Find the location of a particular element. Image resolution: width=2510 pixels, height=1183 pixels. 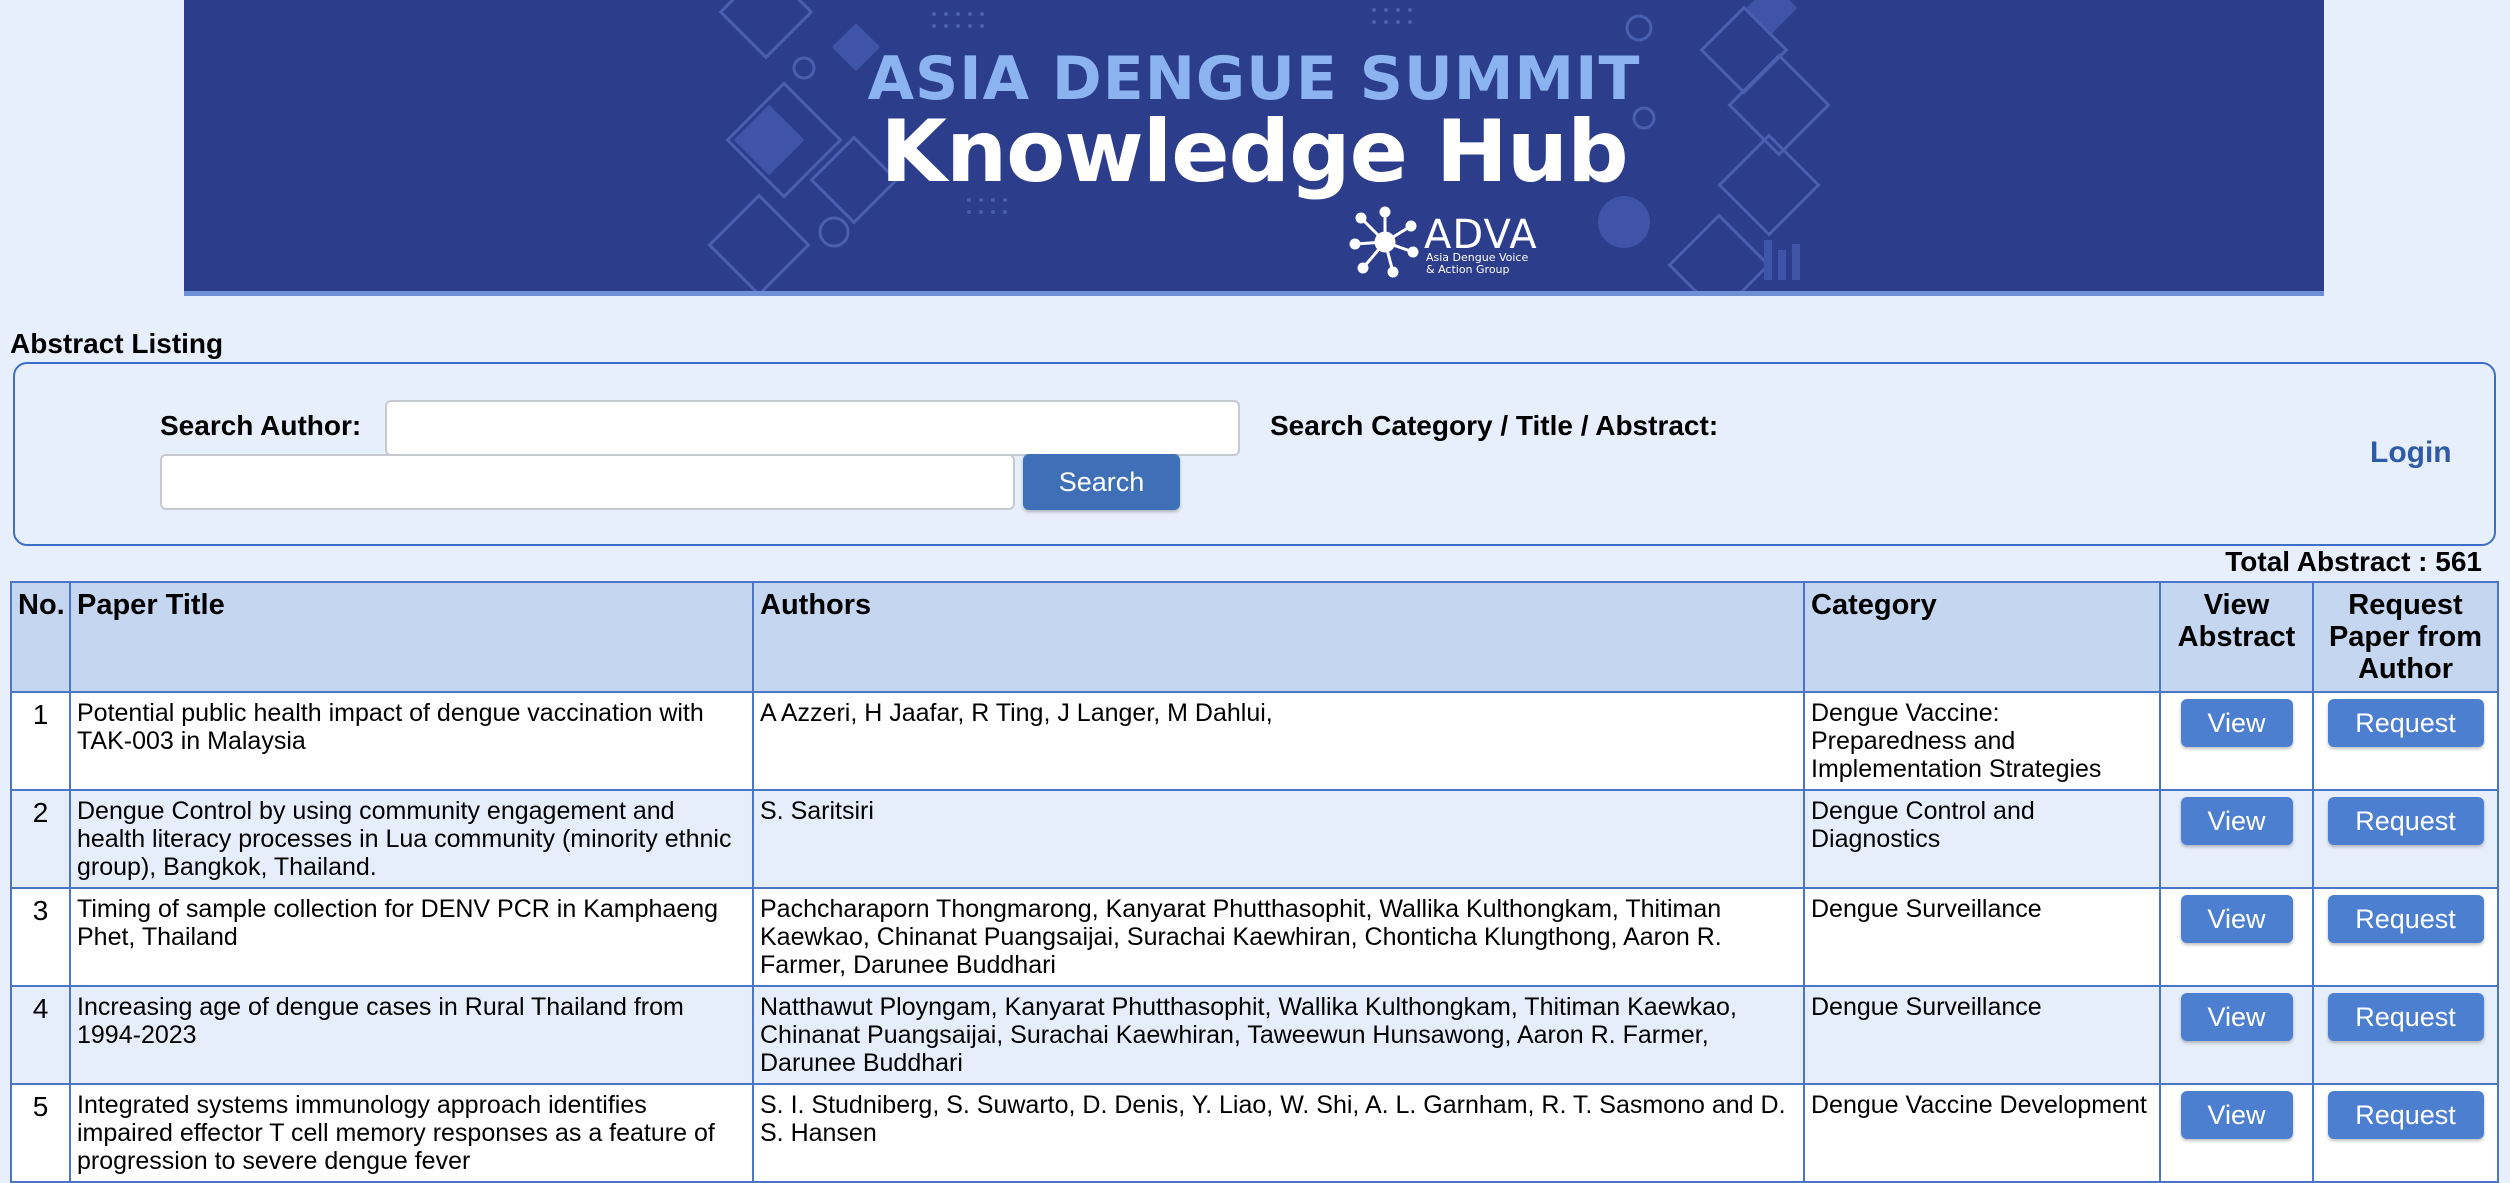

header-authors: Authors is located at coordinates (1278, 637).